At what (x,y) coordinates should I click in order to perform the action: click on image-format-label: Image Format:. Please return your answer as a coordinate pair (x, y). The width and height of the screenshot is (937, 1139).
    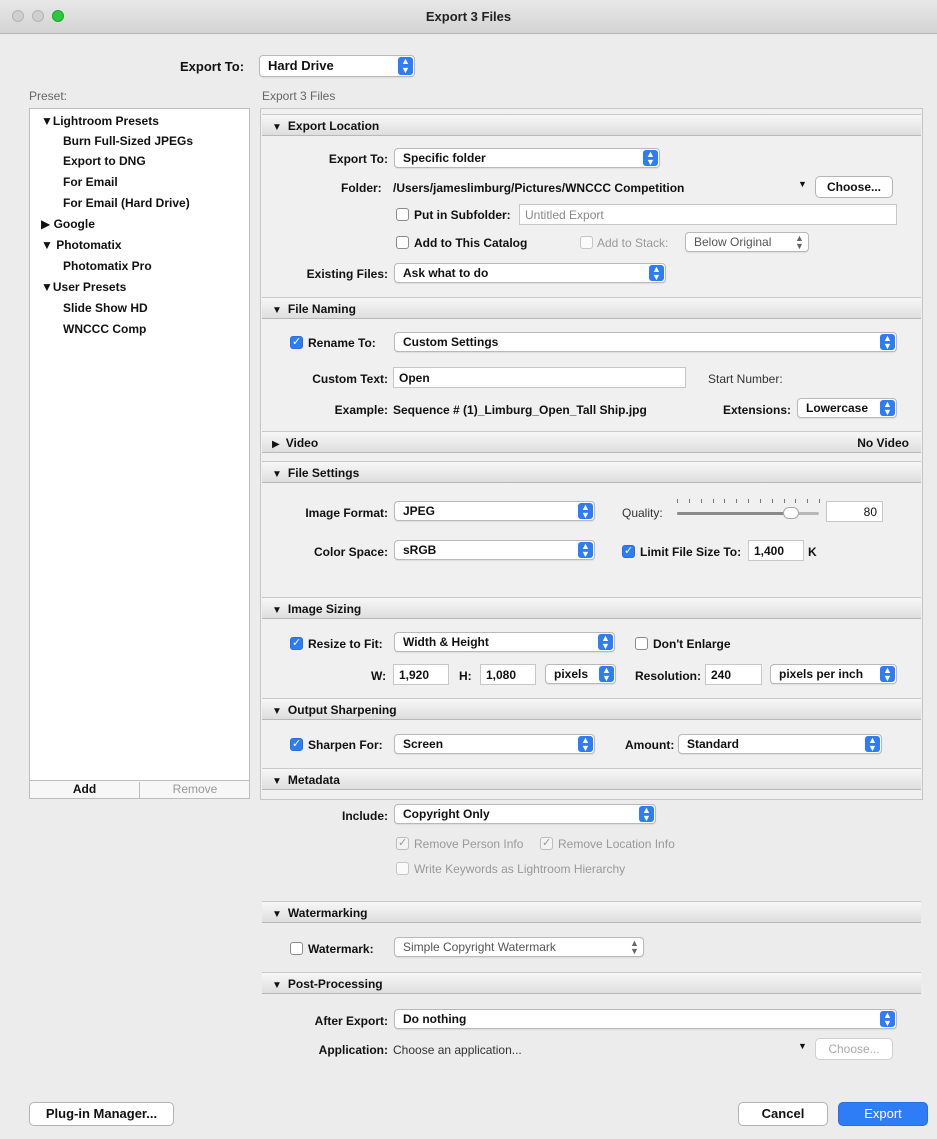
    Looking at the image, I should click on (346, 513).